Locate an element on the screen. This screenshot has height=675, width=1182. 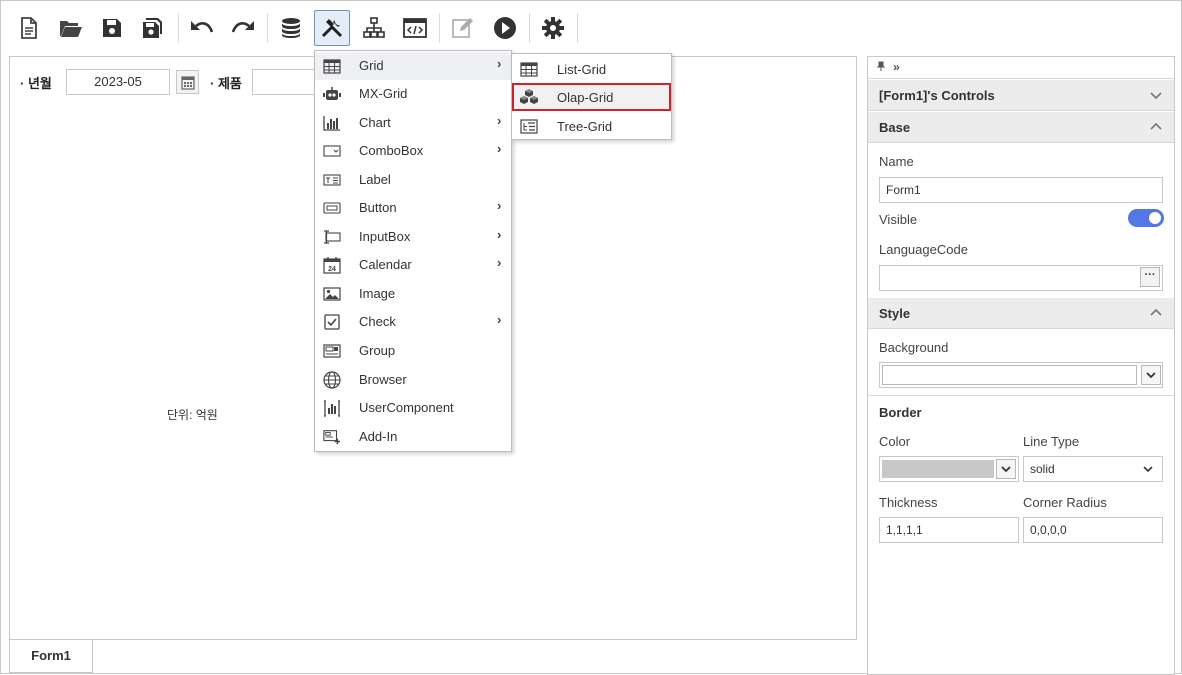
expand-icon: » is located at coordinates (896, 67).